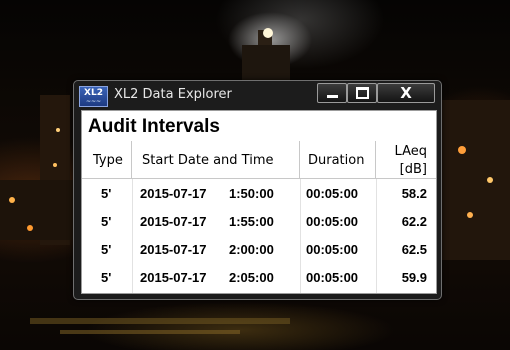 The image size is (510, 350). What do you see at coordinates (414, 249) in the screenshot?
I see `cell-laeq: 62.5` at bounding box center [414, 249].